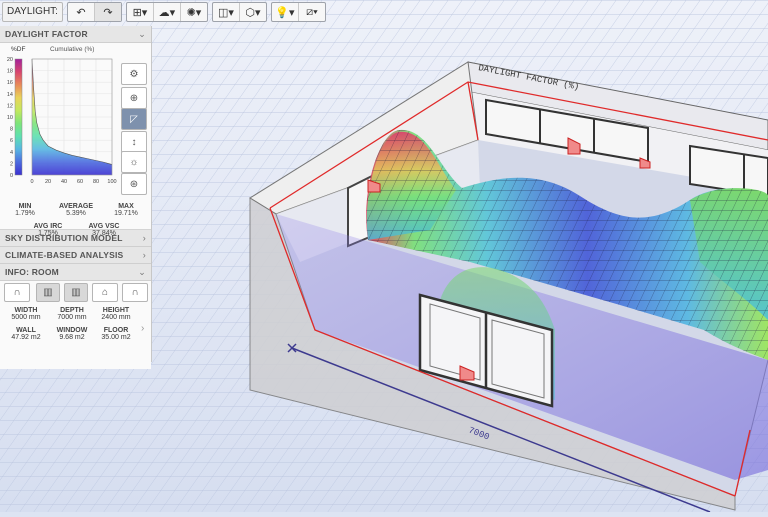  I want to click on window-value: 9.68 m2, so click(72, 337).